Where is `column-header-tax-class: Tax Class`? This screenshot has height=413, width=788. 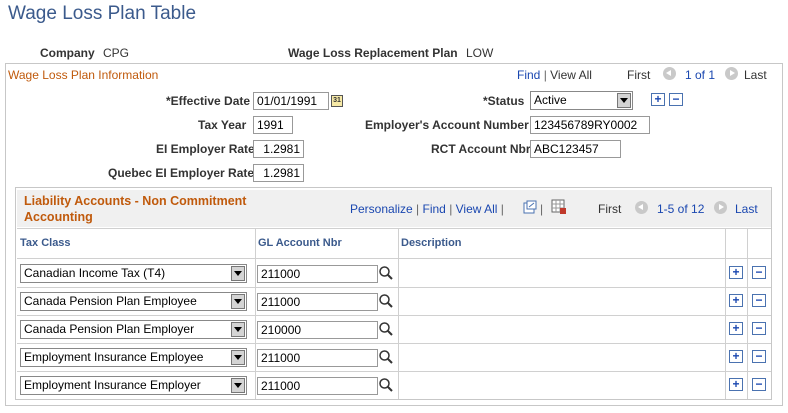 column-header-tax-class: Tax Class is located at coordinates (45, 243).